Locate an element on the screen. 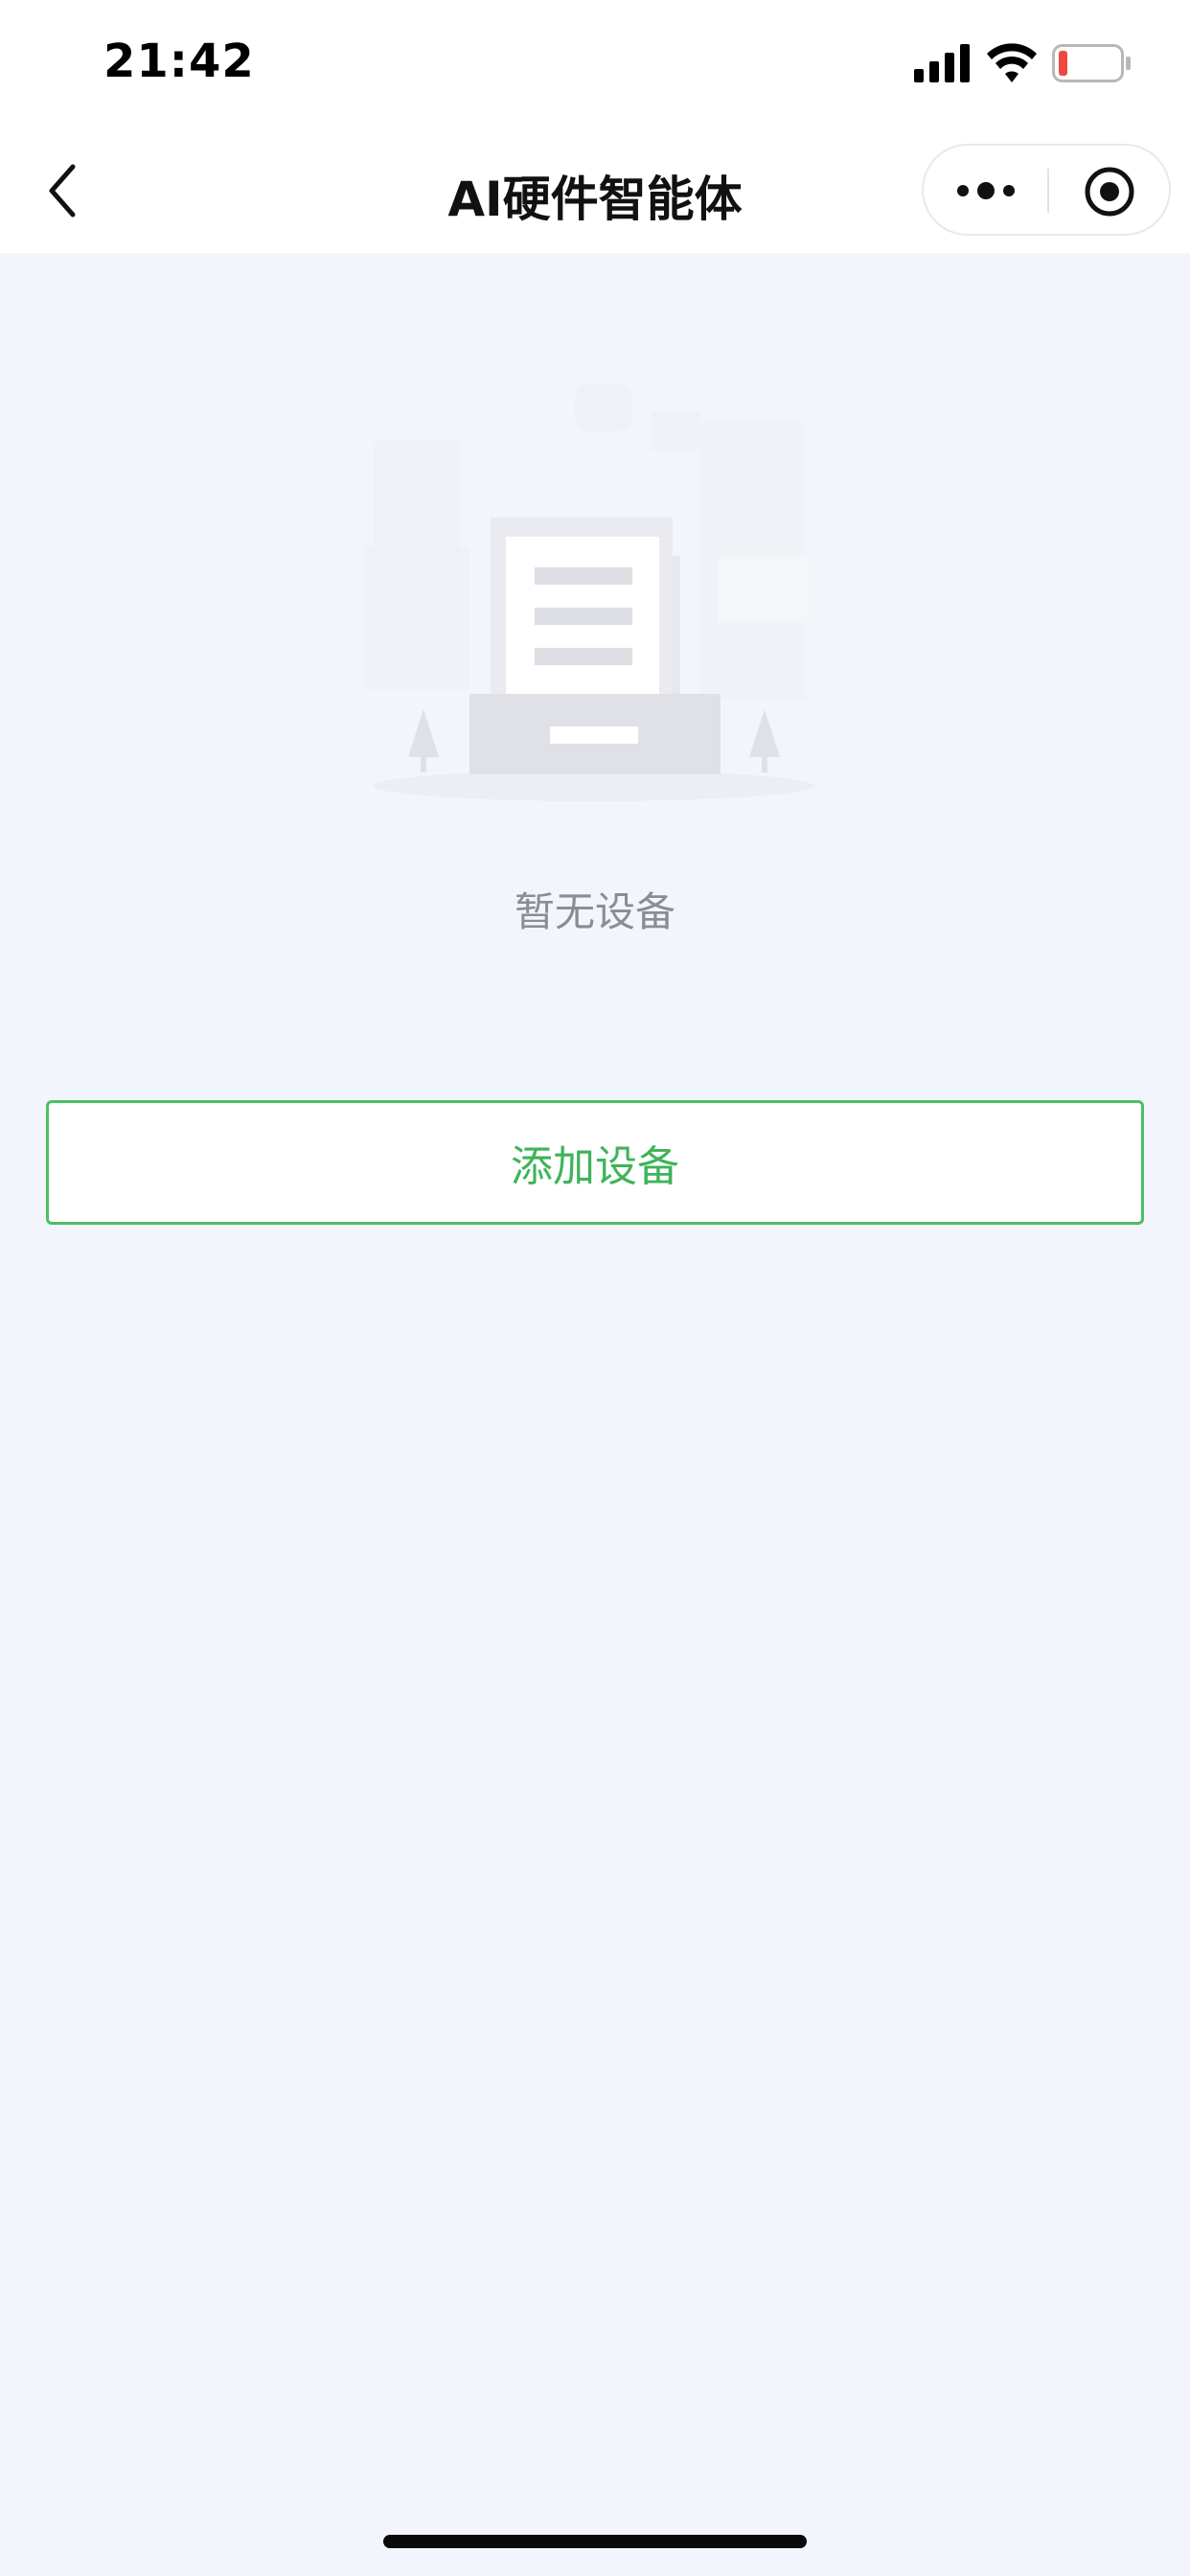 The height and width of the screenshot is (2576, 1190). more-dots-icon is located at coordinates (986, 191).